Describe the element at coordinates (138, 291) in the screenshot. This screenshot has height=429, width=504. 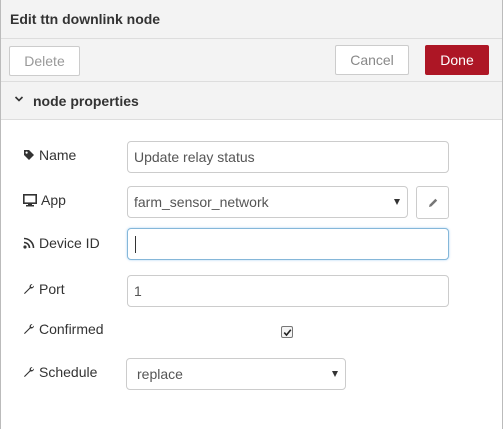
I see `port-input-value: 1` at that location.